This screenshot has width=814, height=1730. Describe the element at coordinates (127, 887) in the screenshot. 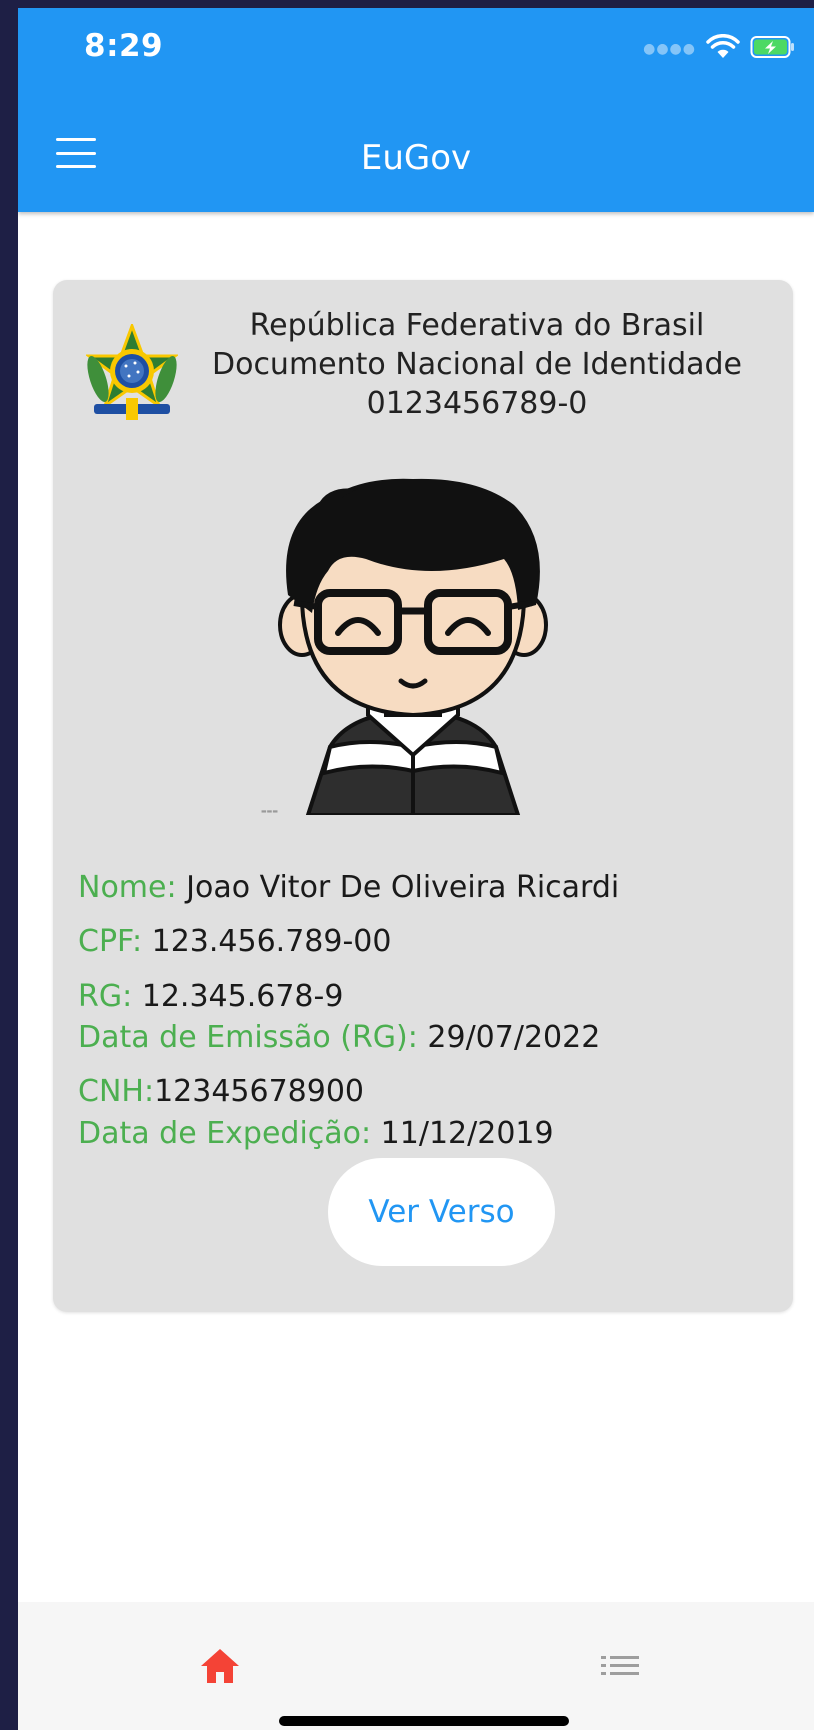

I see `nome-label: Nome:` at that location.